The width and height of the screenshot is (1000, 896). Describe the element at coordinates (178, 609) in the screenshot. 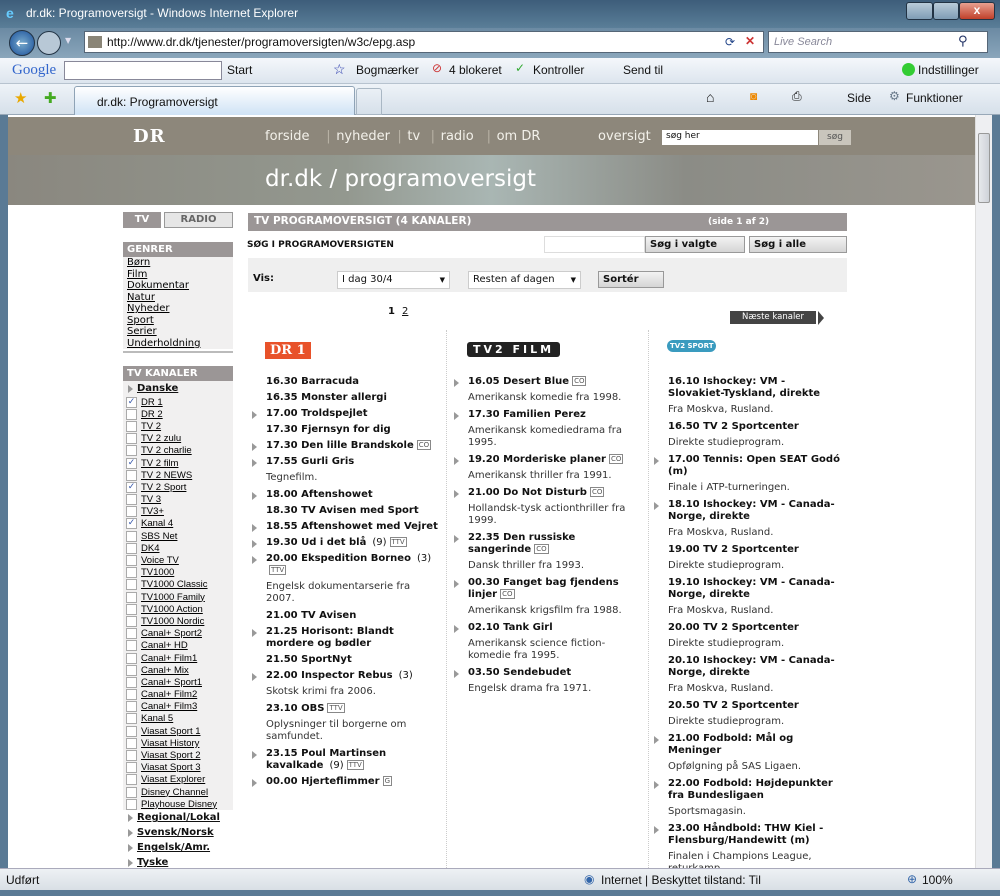

I see `channel-item: TV1000 Action` at that location.